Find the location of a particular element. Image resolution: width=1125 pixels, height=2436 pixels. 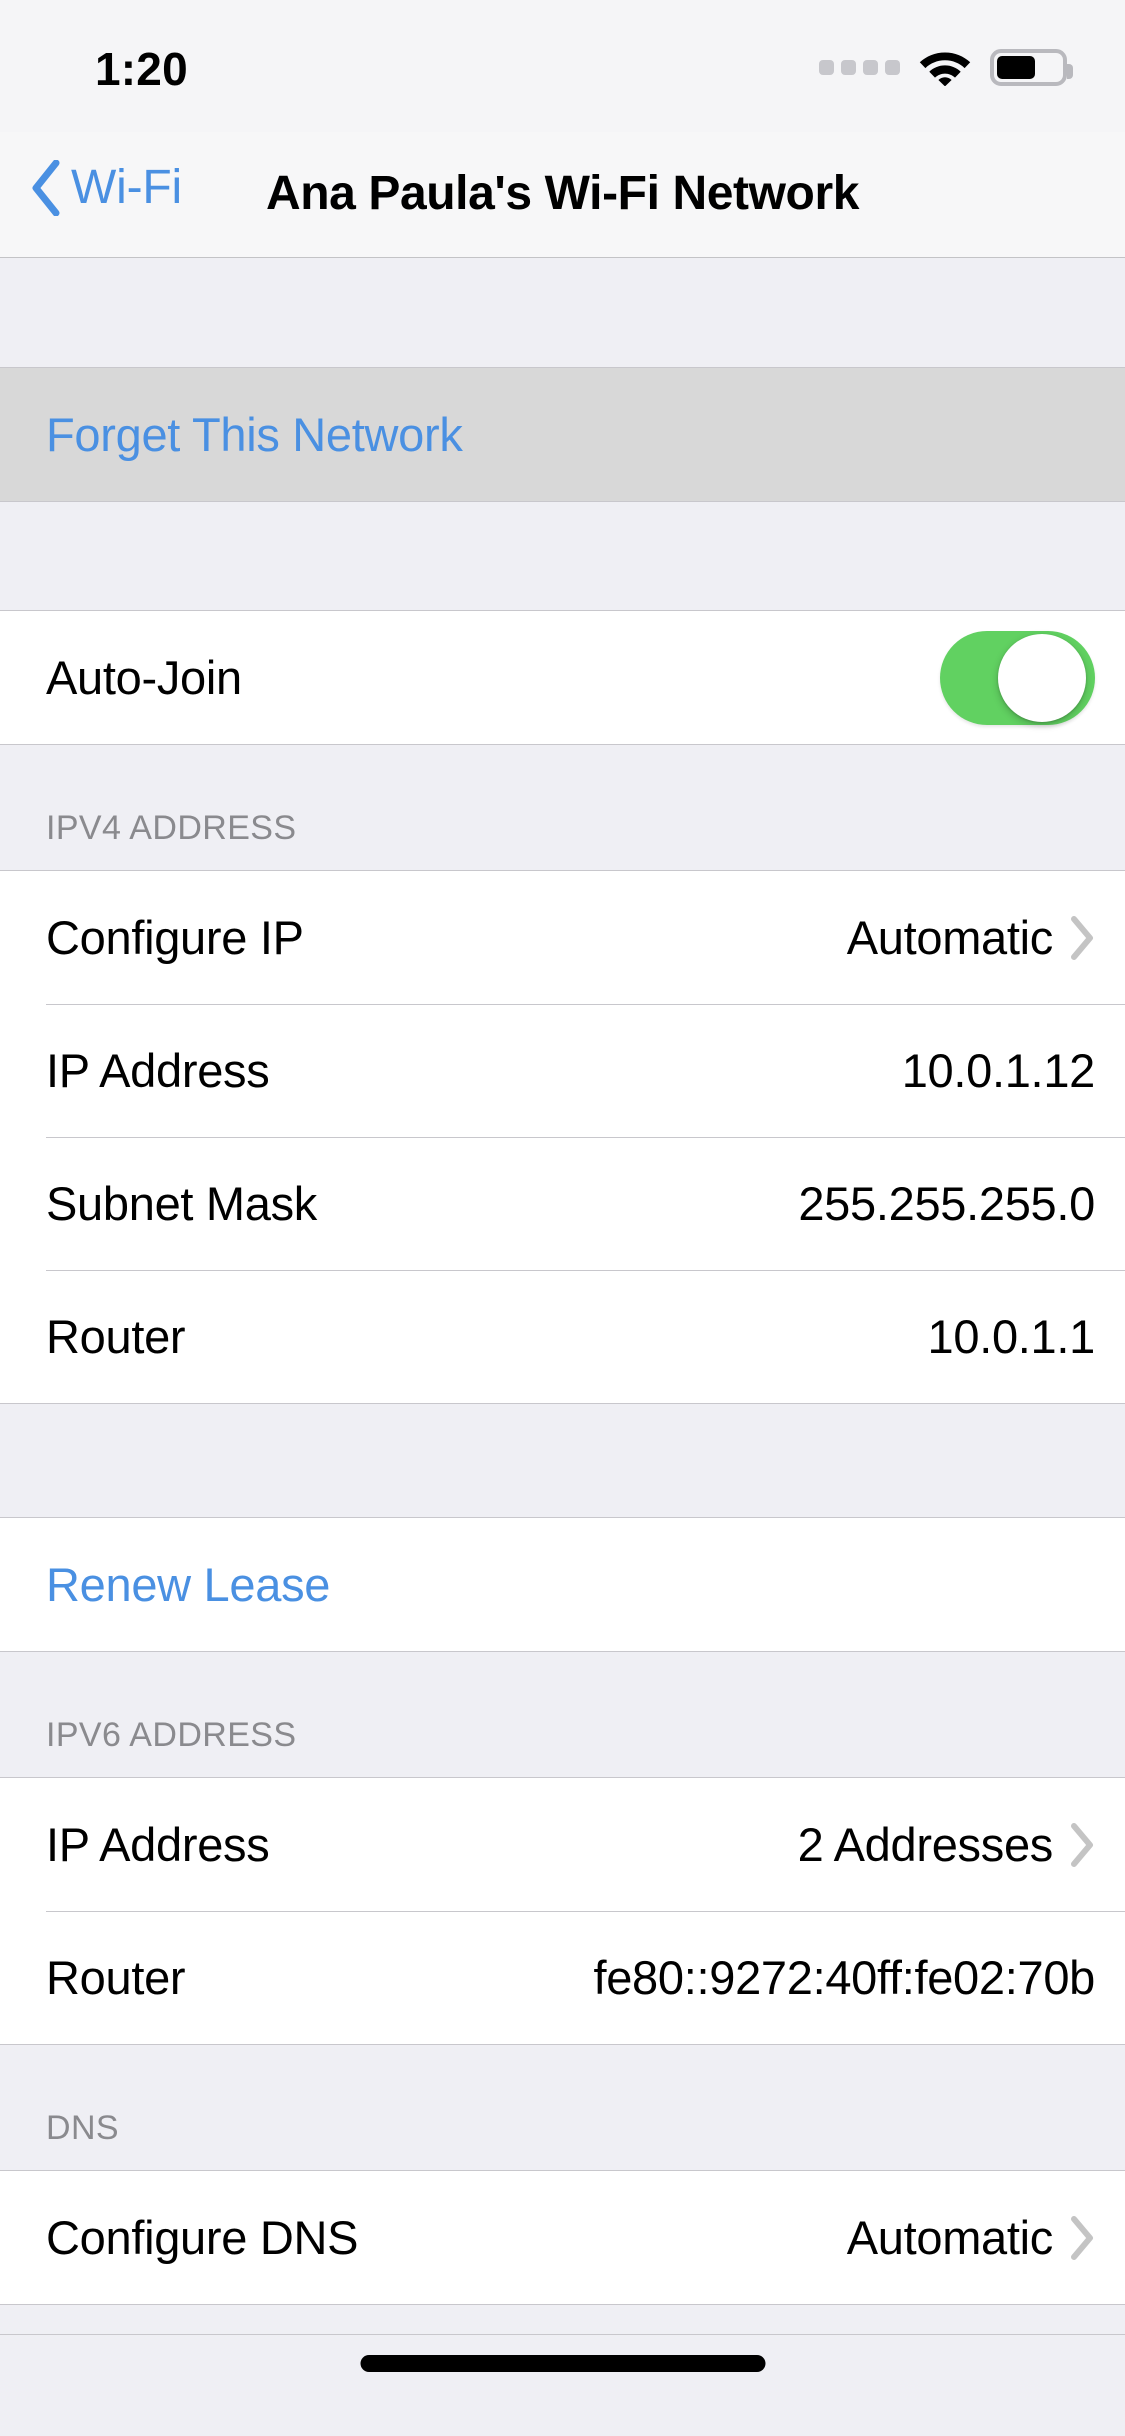

row-router-v4: Router 10.0.1.1 is located at coordinates (562, 1336).